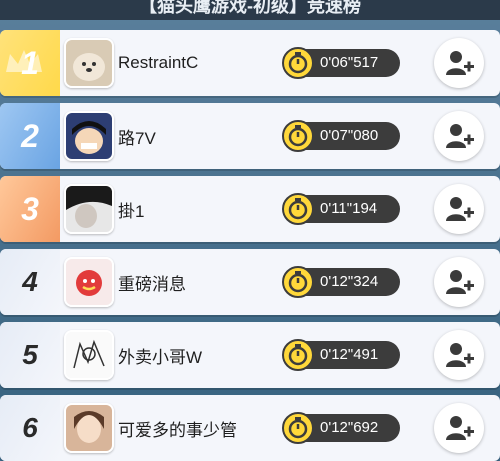 This screenshot has height=461, width=500. What do you see at coordinates (349, 354) in the screenshot?
I see `time-value: 0'12"491` at bounding box center [349, 354].